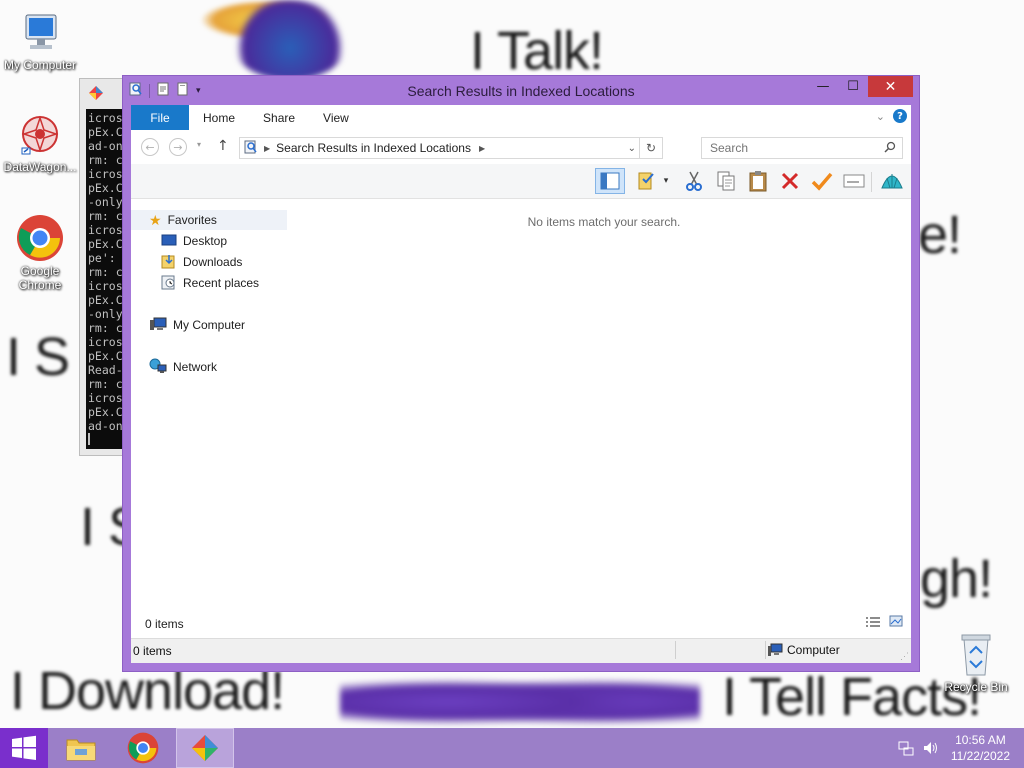  Describe the element at coordinates (940, 235) in the screenshot. I see `wallpaper-text: e!` at that location.